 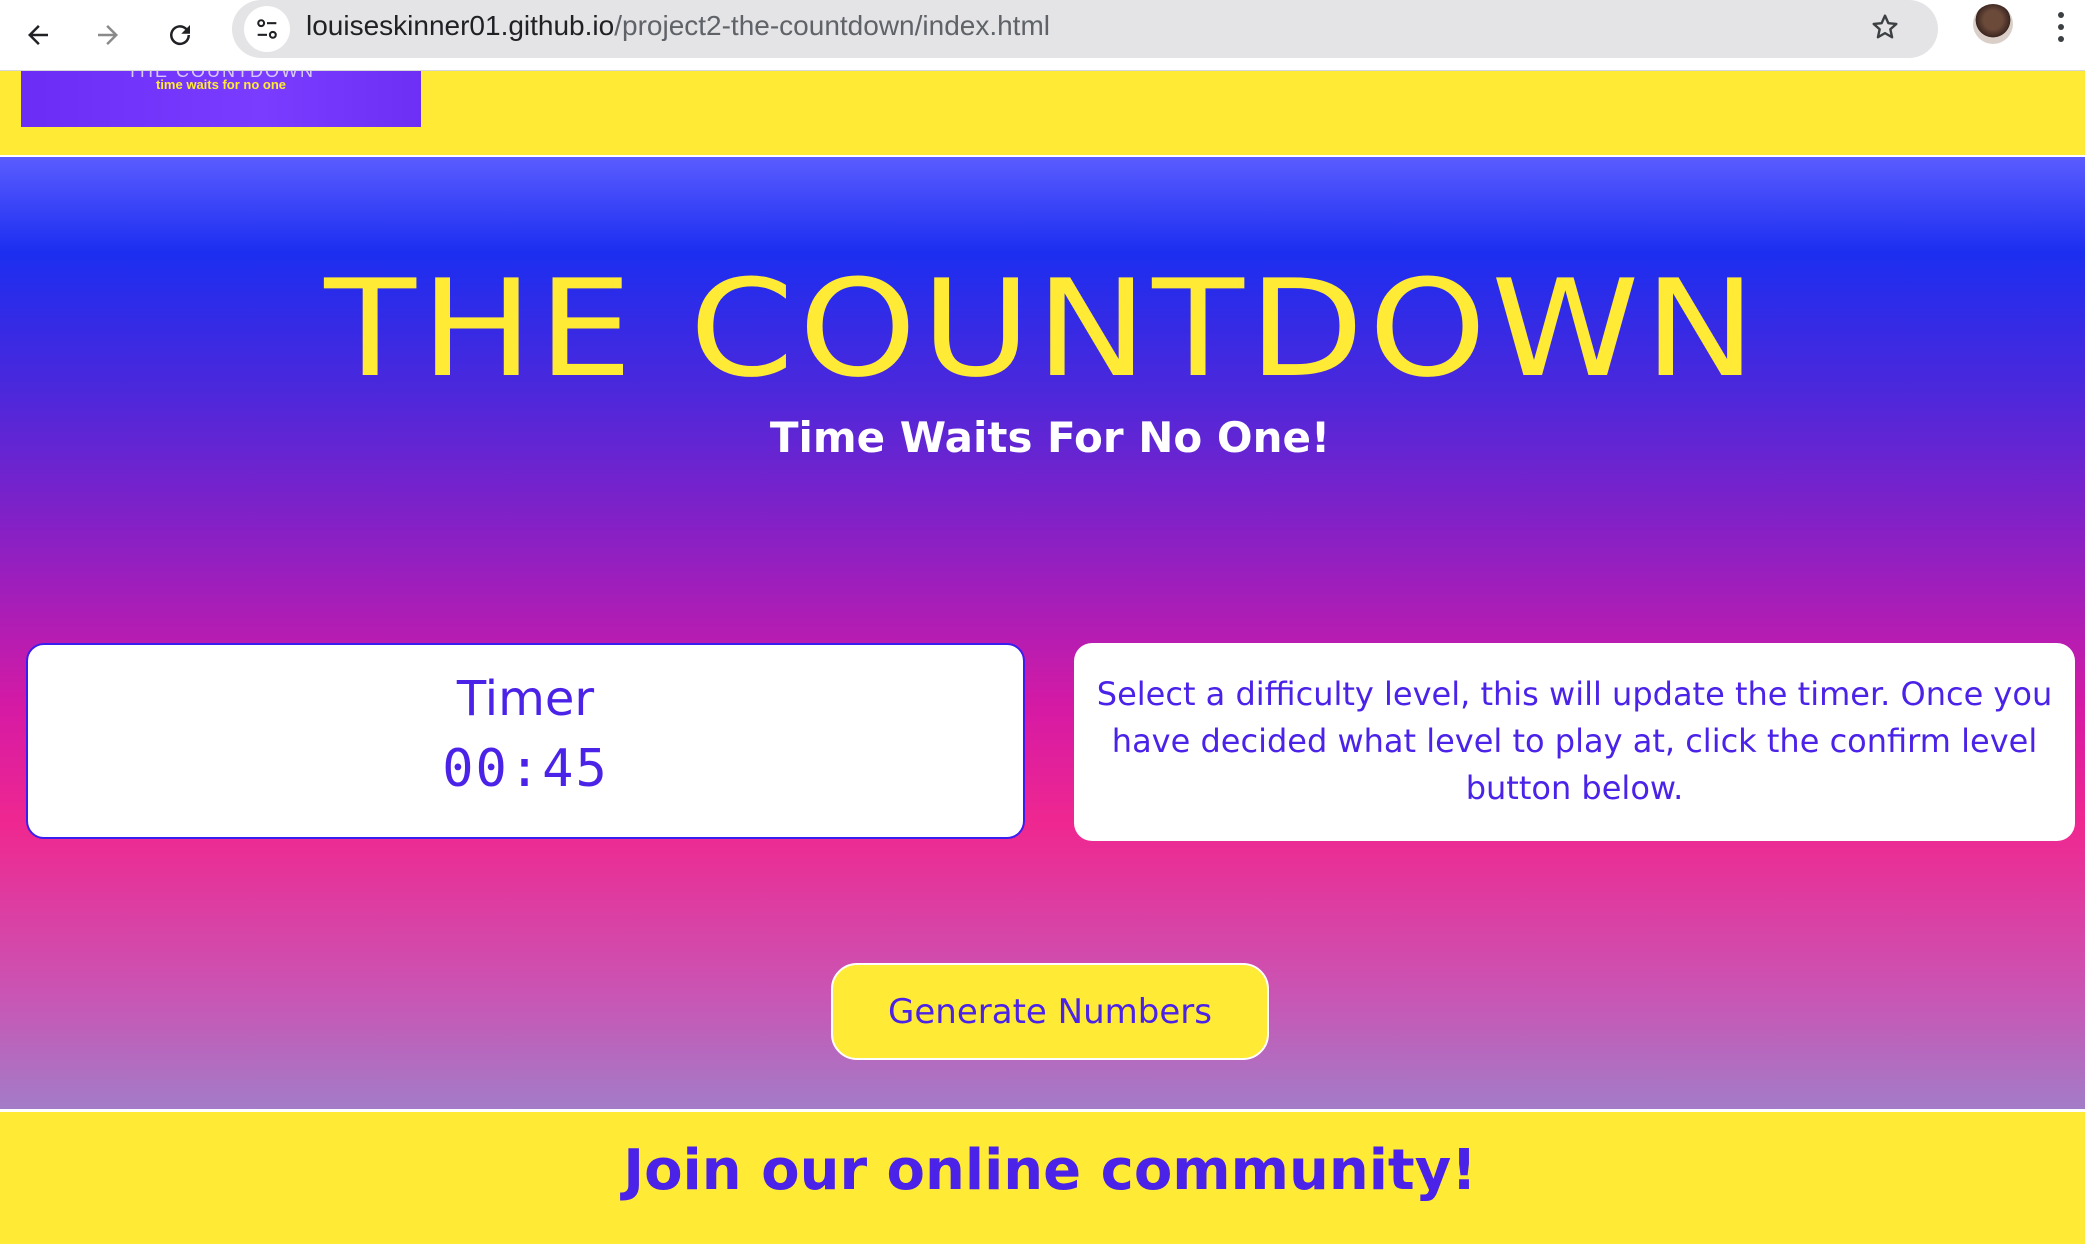 What do you see at coordinates (1050, 437) in the screenshot?
I see `page-subtitle: Time Waits For No One!` at bounding box center [1050, 437].